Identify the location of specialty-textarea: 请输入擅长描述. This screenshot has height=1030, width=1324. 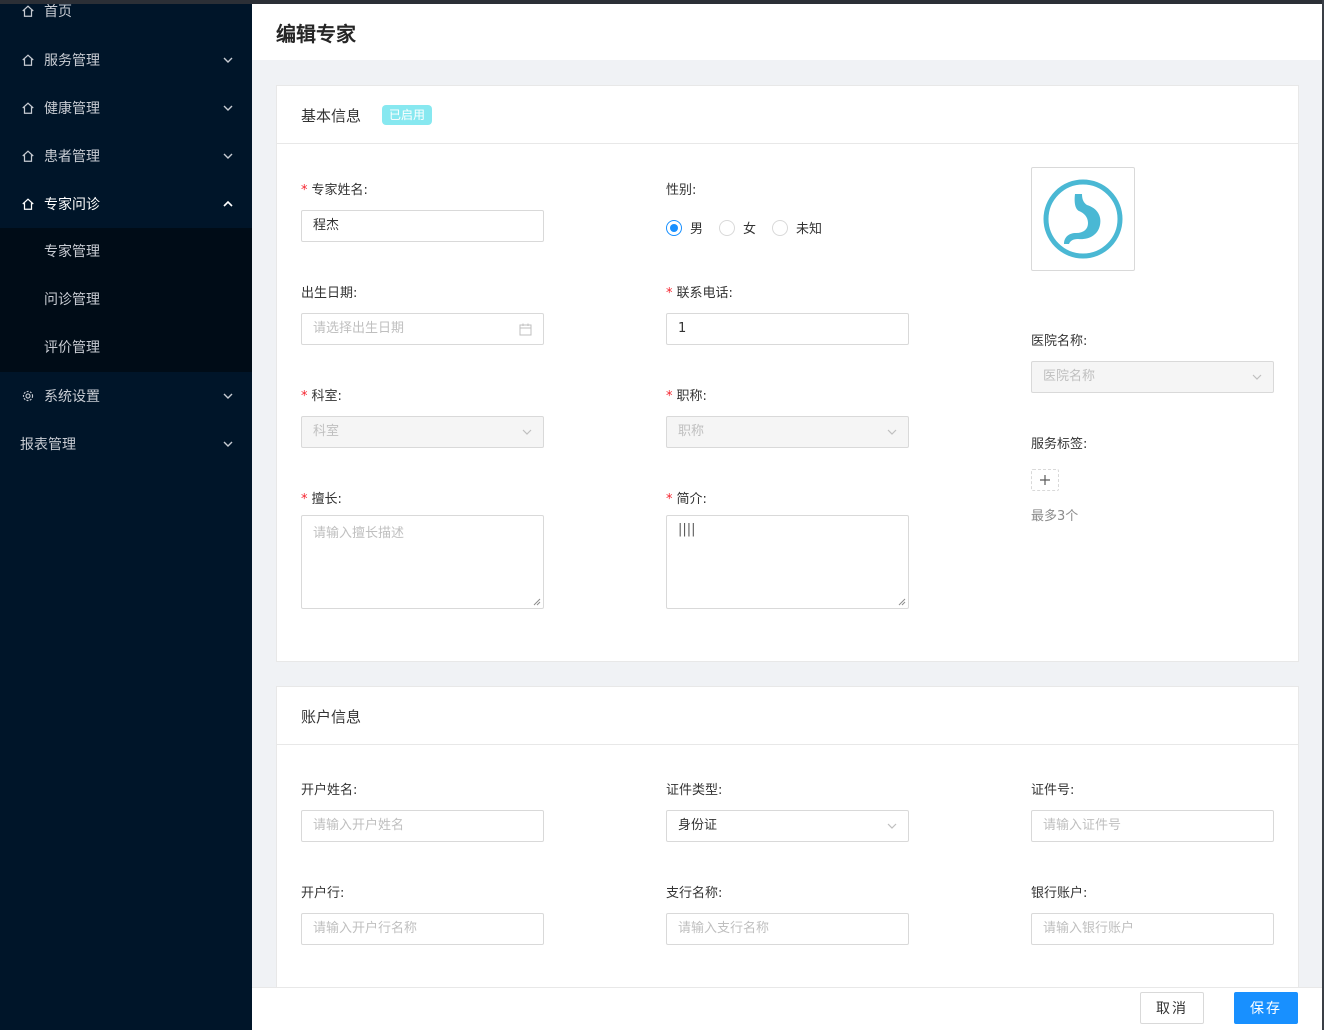
(422, 562).